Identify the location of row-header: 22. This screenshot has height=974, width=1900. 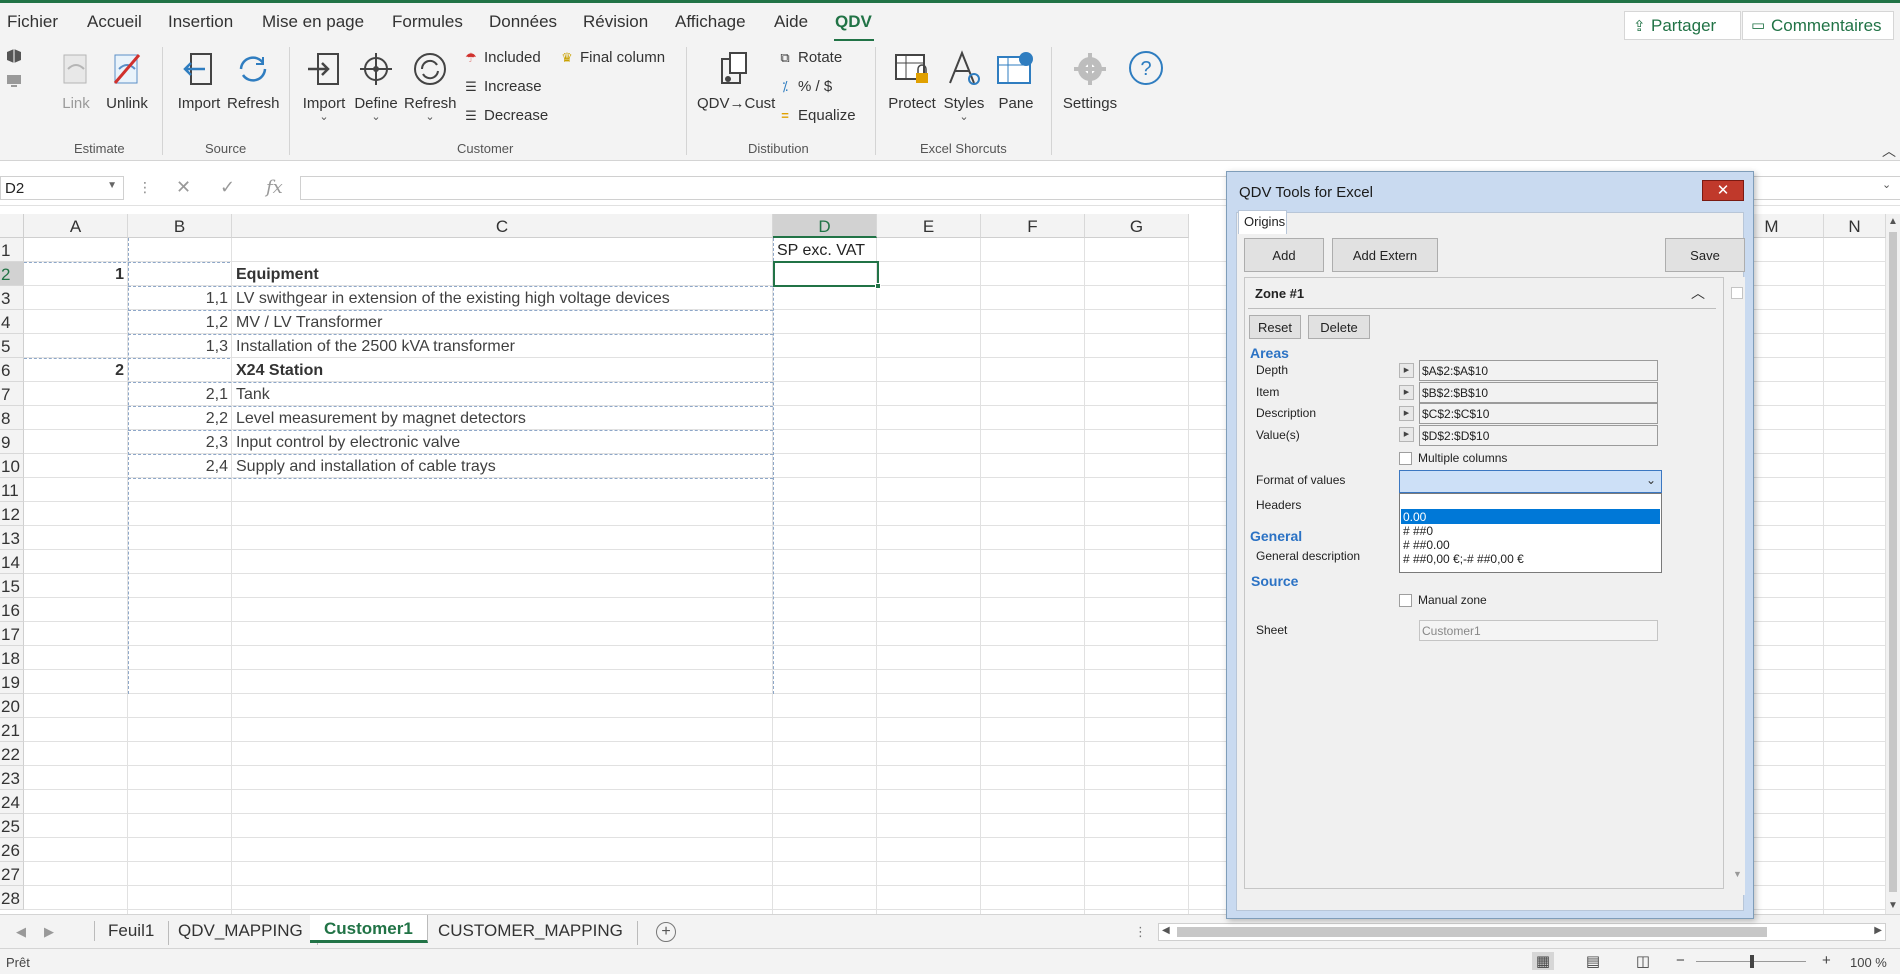
(12, 754).